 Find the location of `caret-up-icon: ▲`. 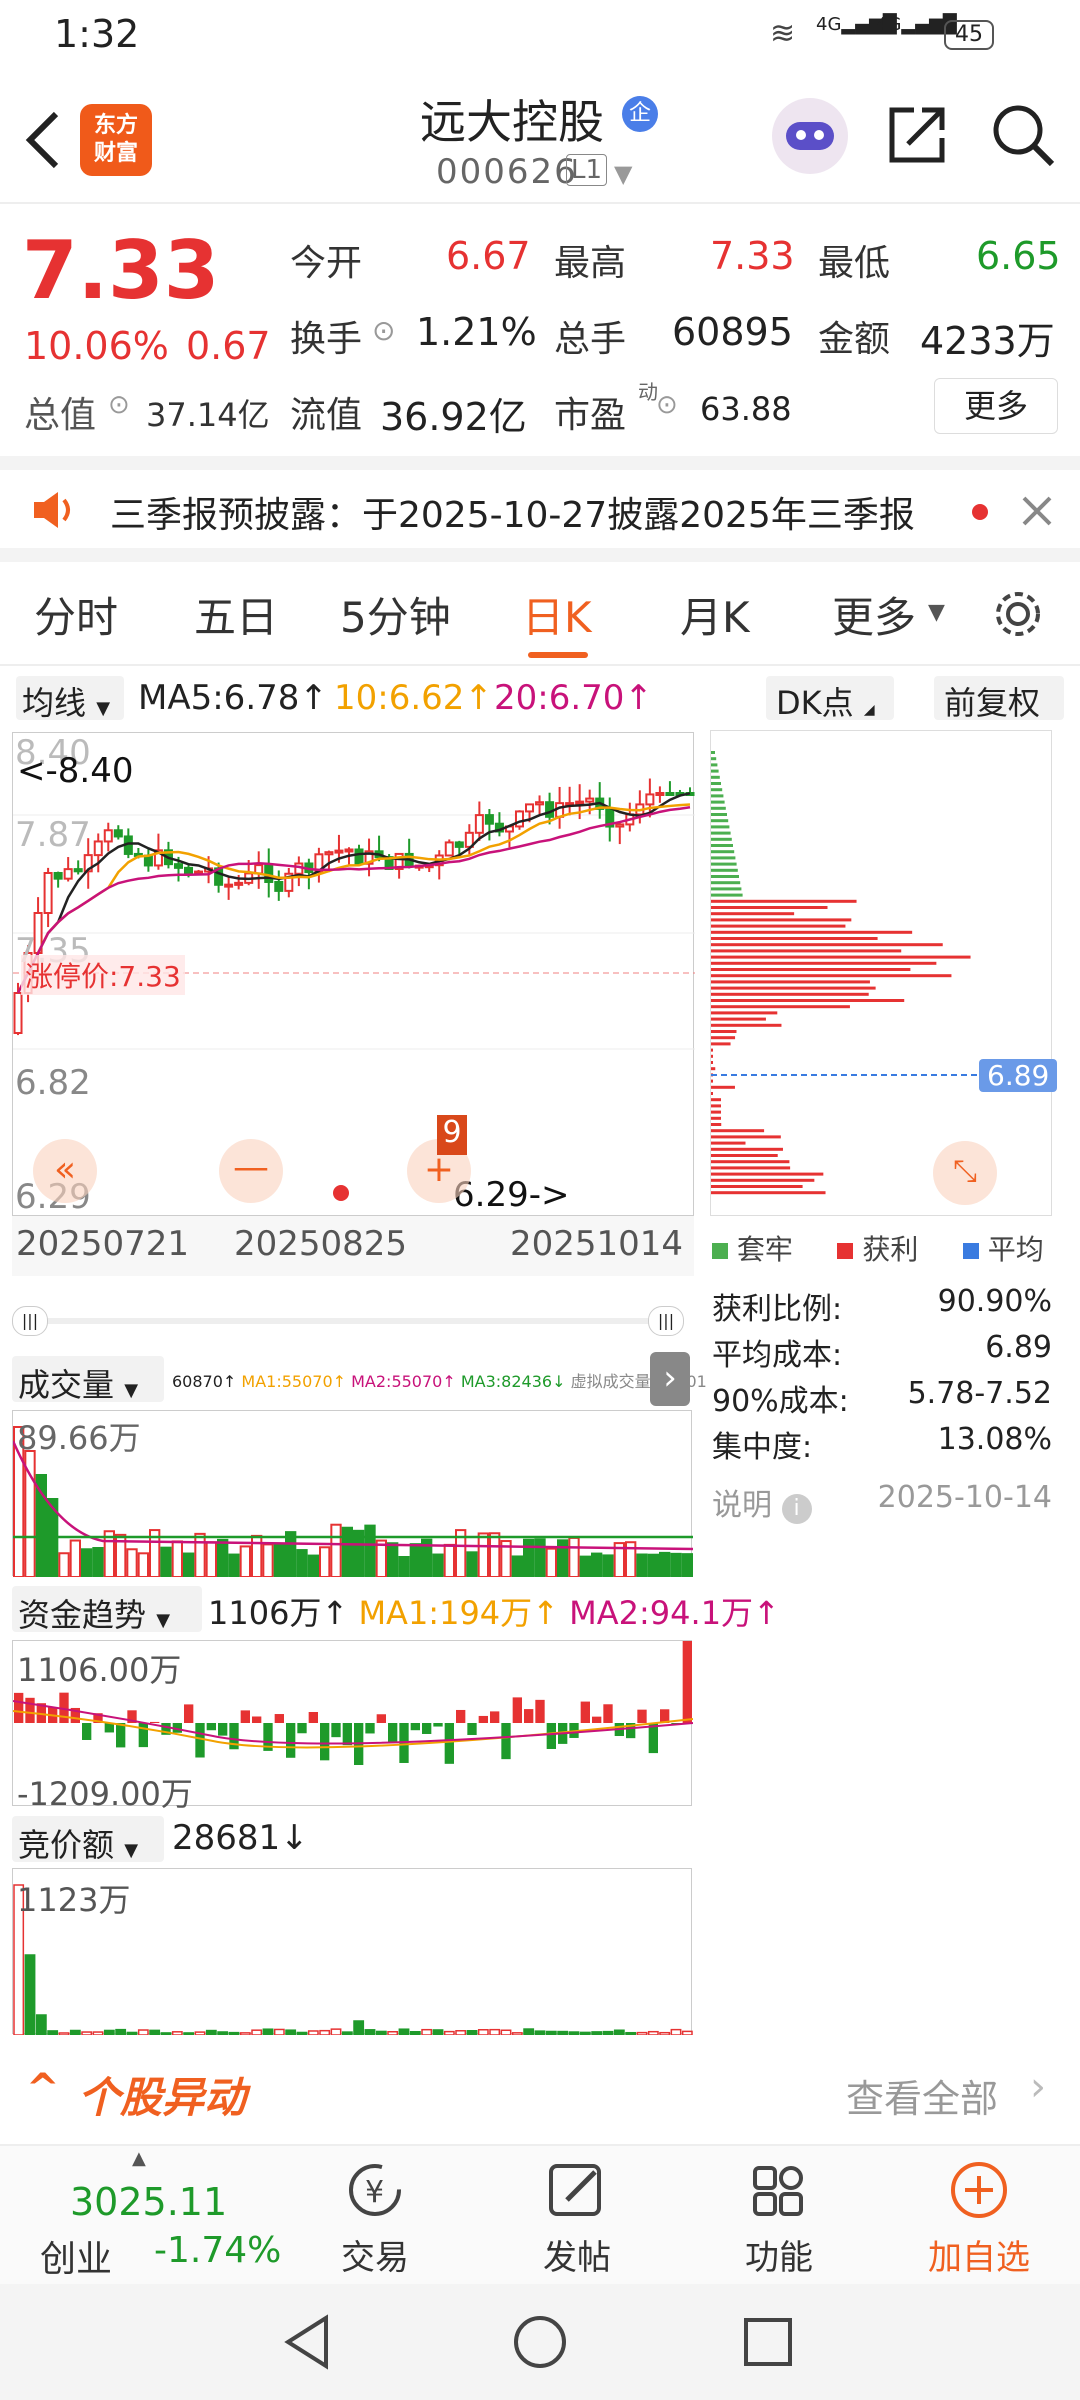

caret-up-icon: ▲ is located at coordinates (139, 2158).